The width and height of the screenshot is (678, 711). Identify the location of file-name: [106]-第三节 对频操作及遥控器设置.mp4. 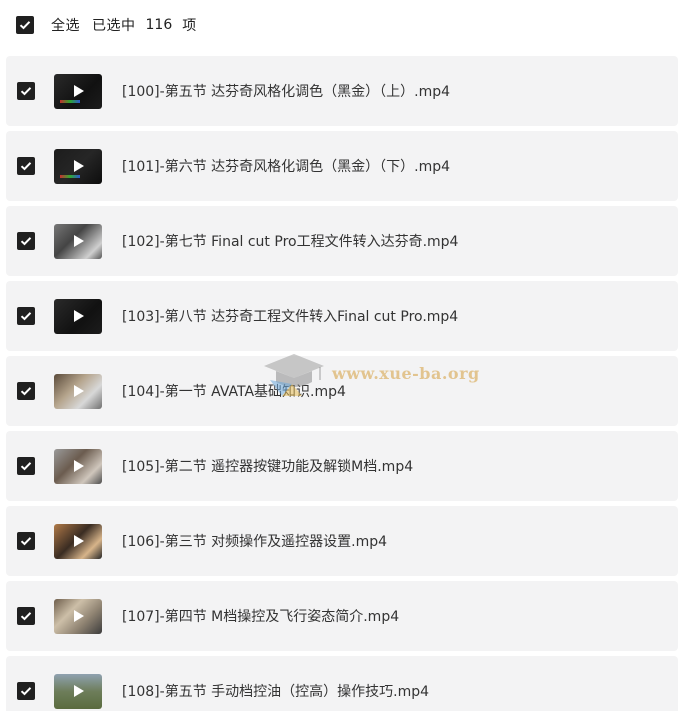
(254, 541).